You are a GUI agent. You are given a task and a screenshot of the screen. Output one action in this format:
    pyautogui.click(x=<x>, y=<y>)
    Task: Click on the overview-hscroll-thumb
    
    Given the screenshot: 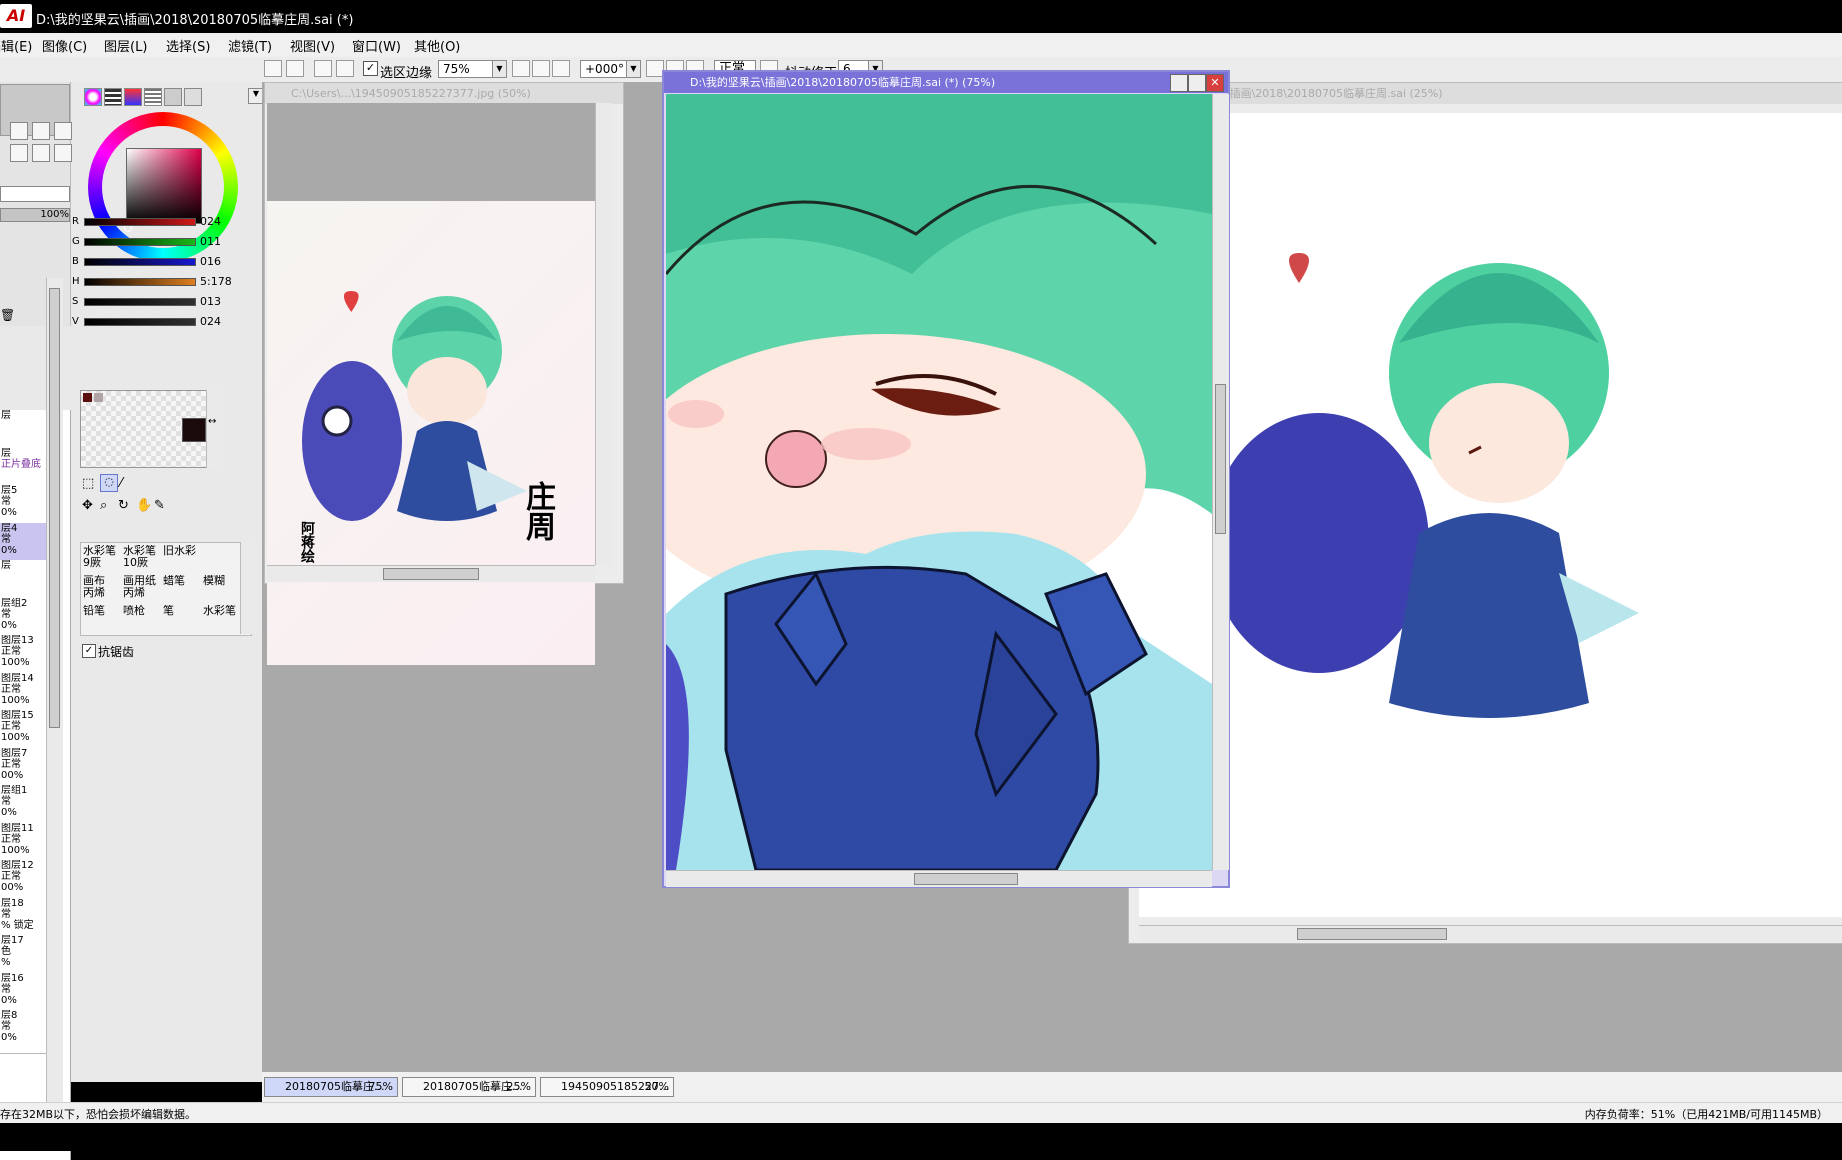 What is the action you would take?
    pyautogui.click(x=1372, y=934)
    